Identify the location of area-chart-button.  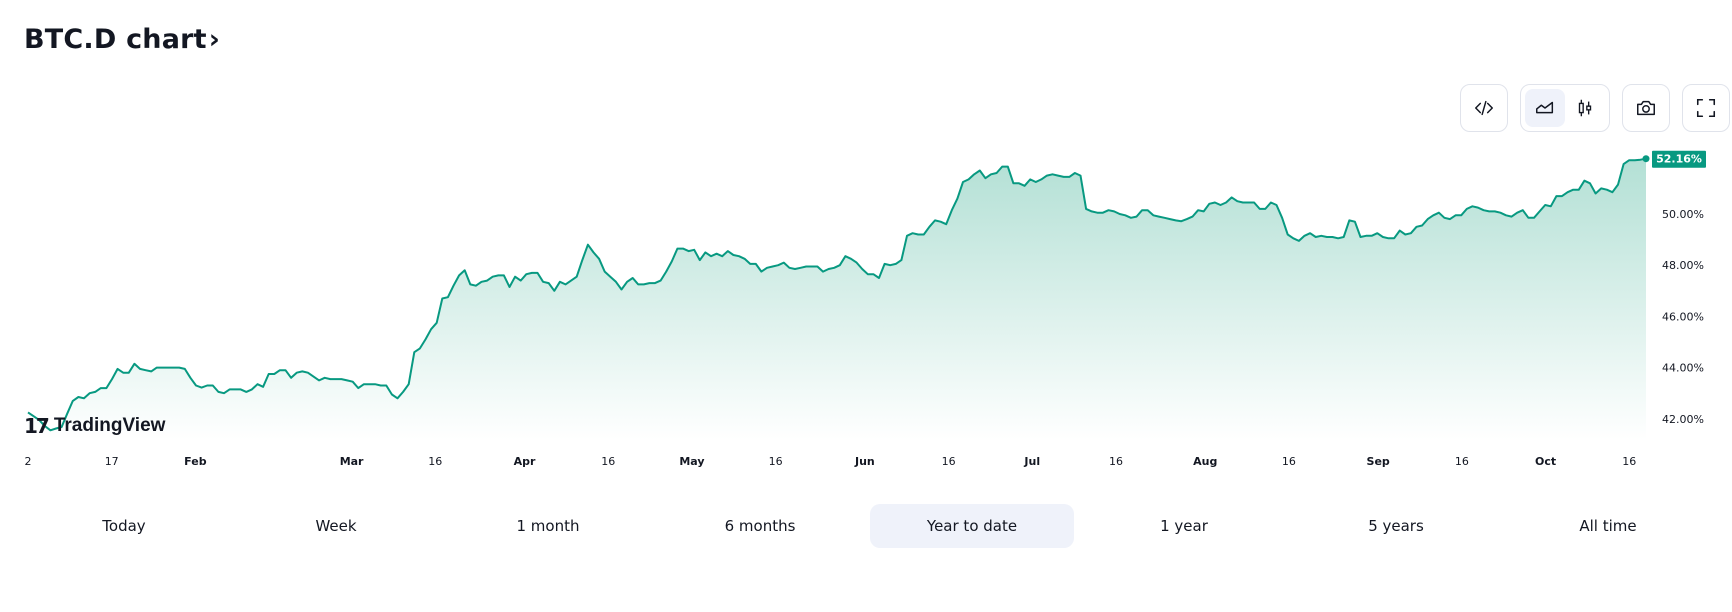
(1545, 108).